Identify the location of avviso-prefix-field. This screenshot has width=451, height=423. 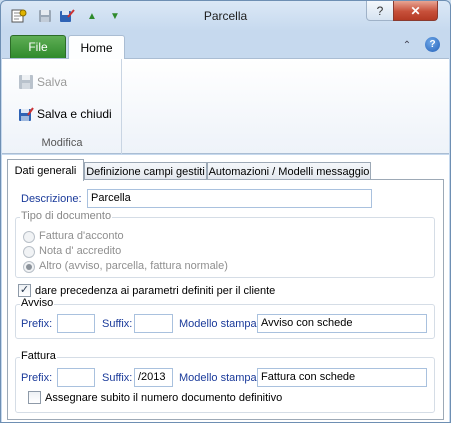
(76, 323).